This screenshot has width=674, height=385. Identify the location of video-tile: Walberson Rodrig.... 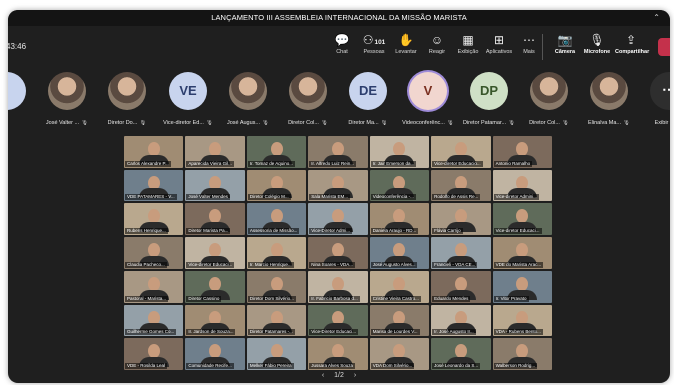
(522, 354).